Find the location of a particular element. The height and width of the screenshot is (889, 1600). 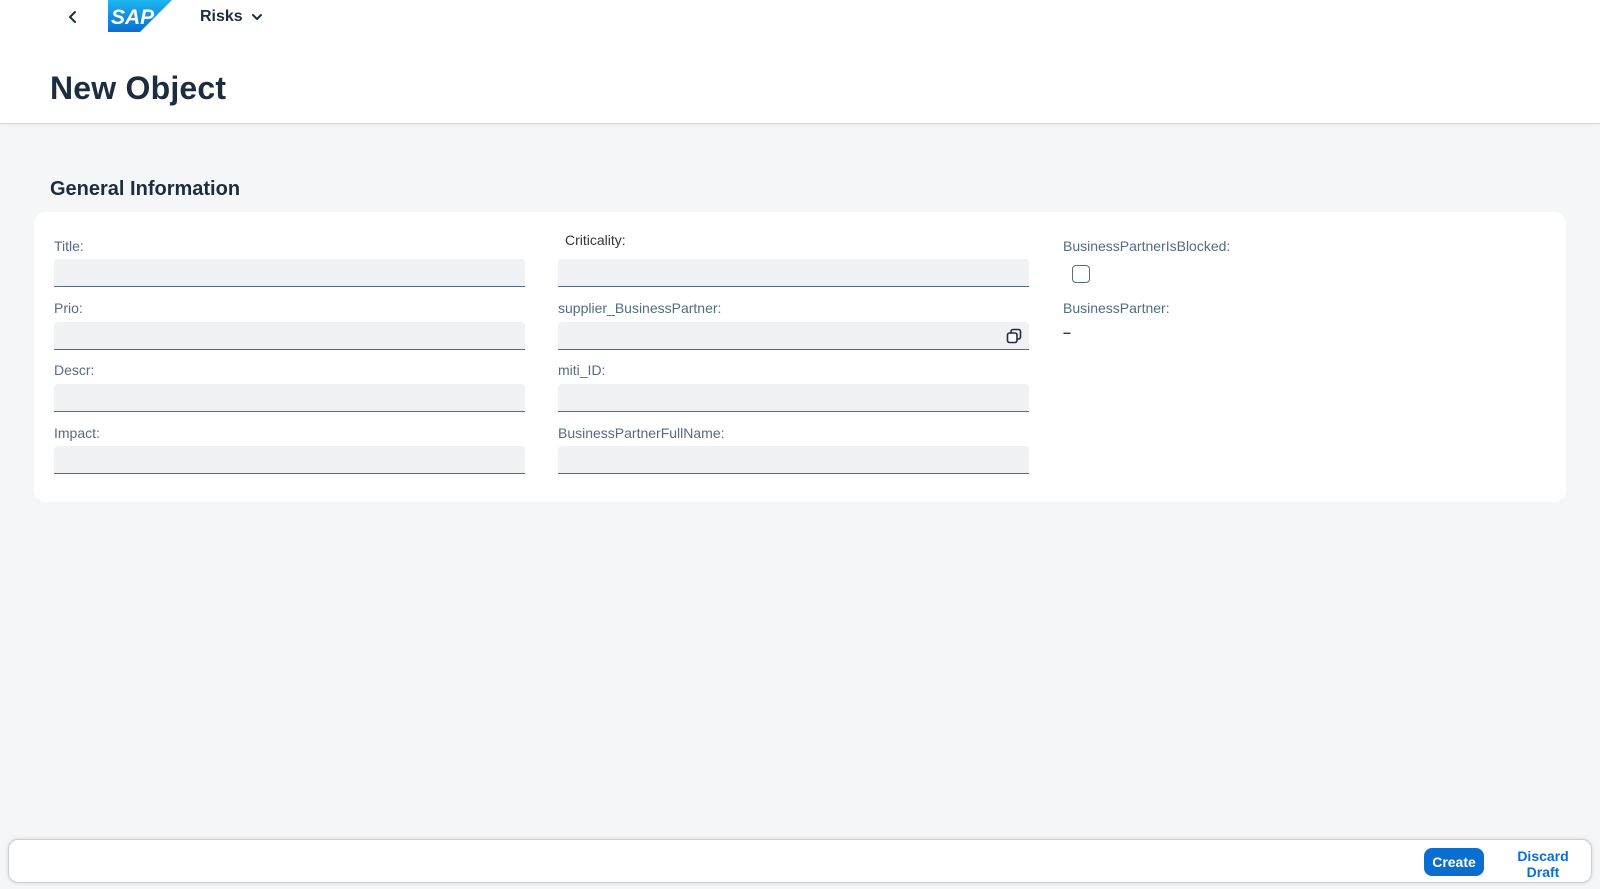

sap-logo: SAP is located at coordinates (140, 16).